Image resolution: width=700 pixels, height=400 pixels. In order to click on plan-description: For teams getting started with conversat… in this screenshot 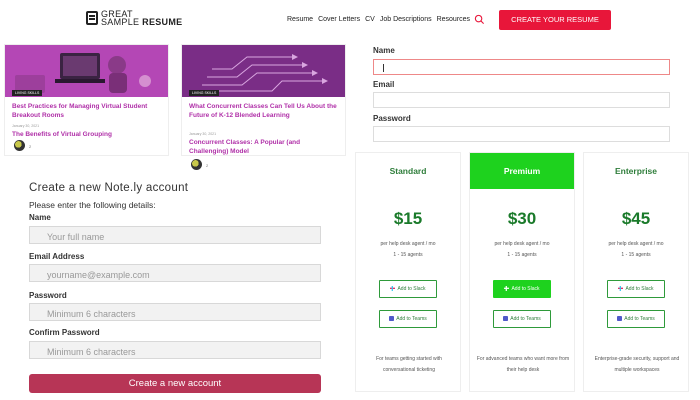, I will do `click(409, 364)`.